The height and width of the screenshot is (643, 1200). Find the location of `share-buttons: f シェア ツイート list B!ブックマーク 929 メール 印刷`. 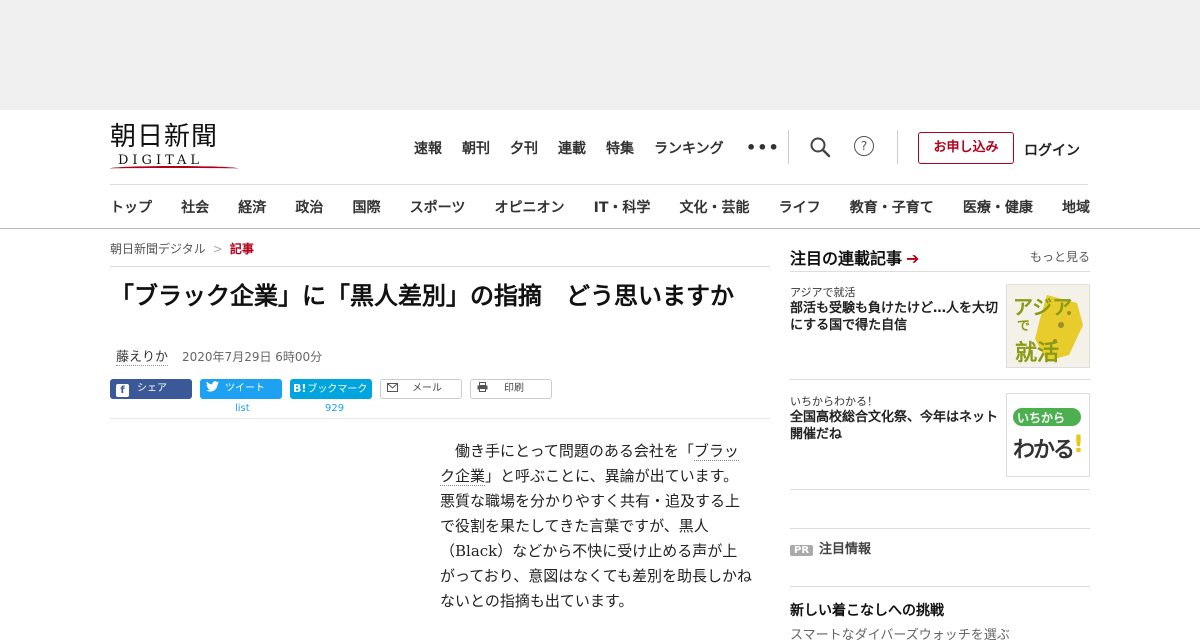

share-buttons: f シェア ツイート list B!ブックマーク 929 メール 印刷 is located at coordinates (440, 399).